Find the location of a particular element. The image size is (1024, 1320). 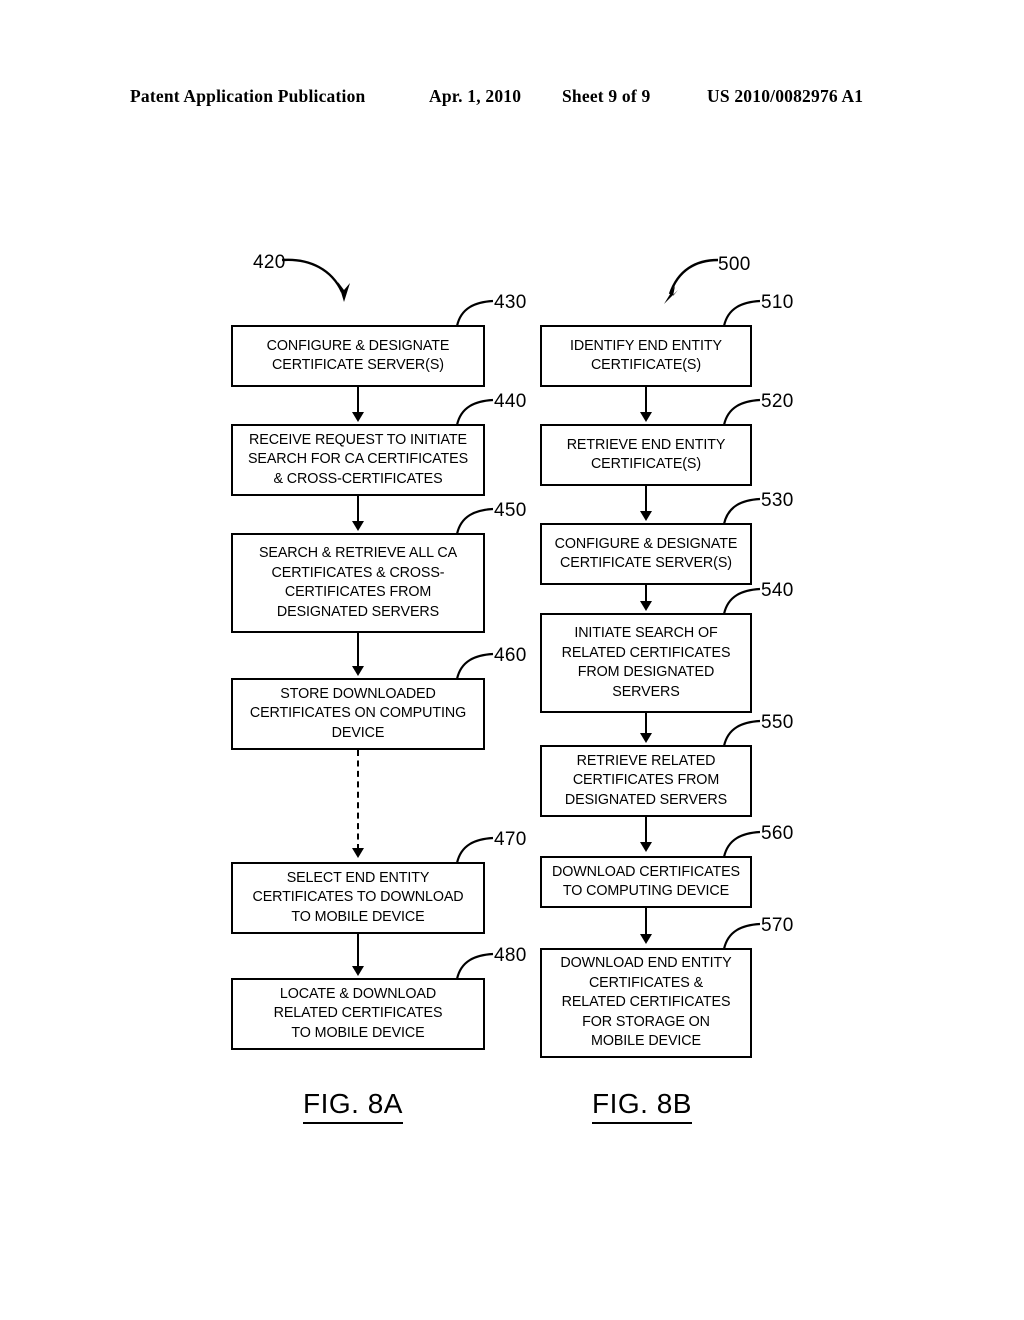

ref-label-470: 470 is located at coordinates (510, 839).